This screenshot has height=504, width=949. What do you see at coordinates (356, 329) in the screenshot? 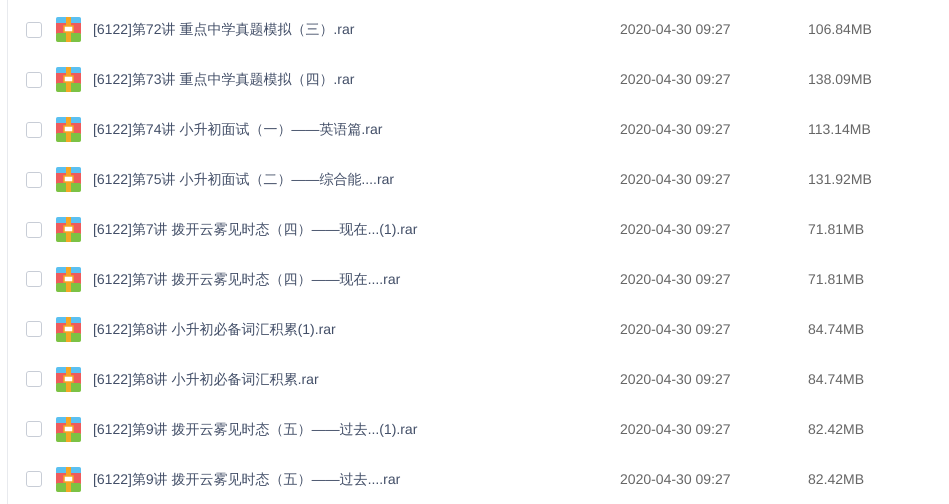
I see `file-name: [6122]第8讲 小升初必备词汇积累(1).rar` at bounding box center [356, 329].